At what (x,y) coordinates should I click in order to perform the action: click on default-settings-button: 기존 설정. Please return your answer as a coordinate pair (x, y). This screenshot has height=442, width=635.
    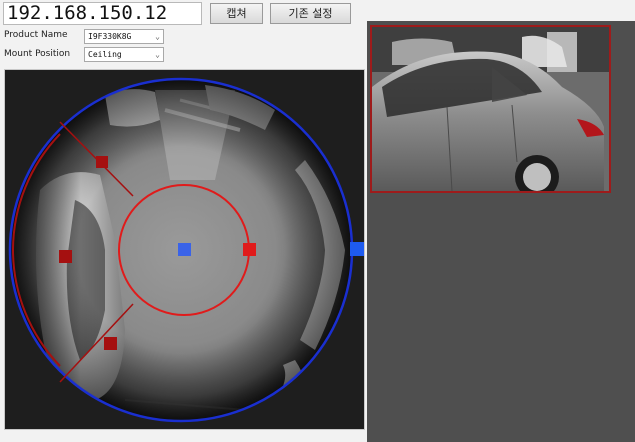
    Looking at the image, I should click on (310, 13).